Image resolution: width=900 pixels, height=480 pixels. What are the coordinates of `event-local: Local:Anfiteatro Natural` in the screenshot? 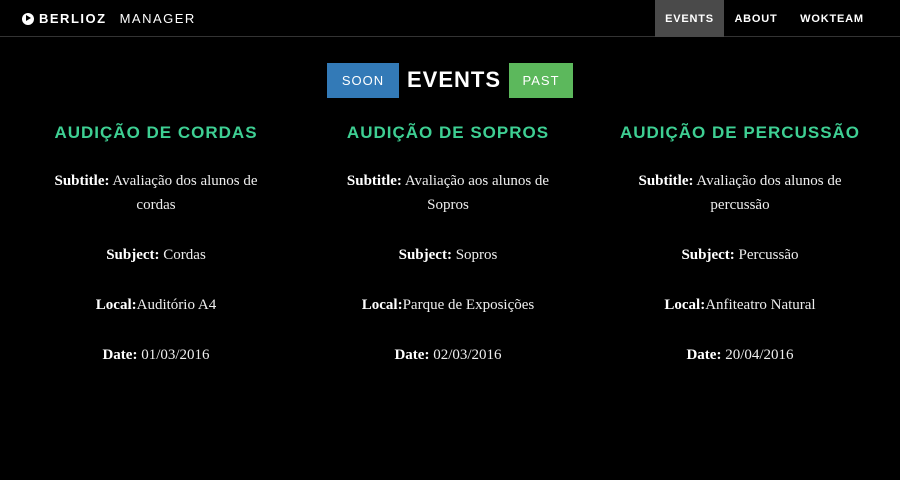 It's located at (740, 305).